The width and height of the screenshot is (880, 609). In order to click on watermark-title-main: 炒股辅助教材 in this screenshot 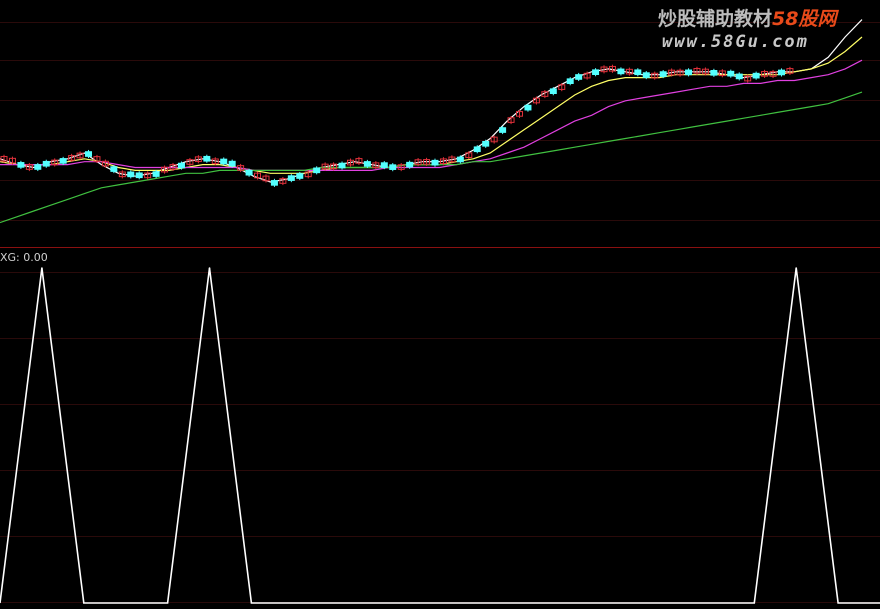, I will do `click(715, 19)`.